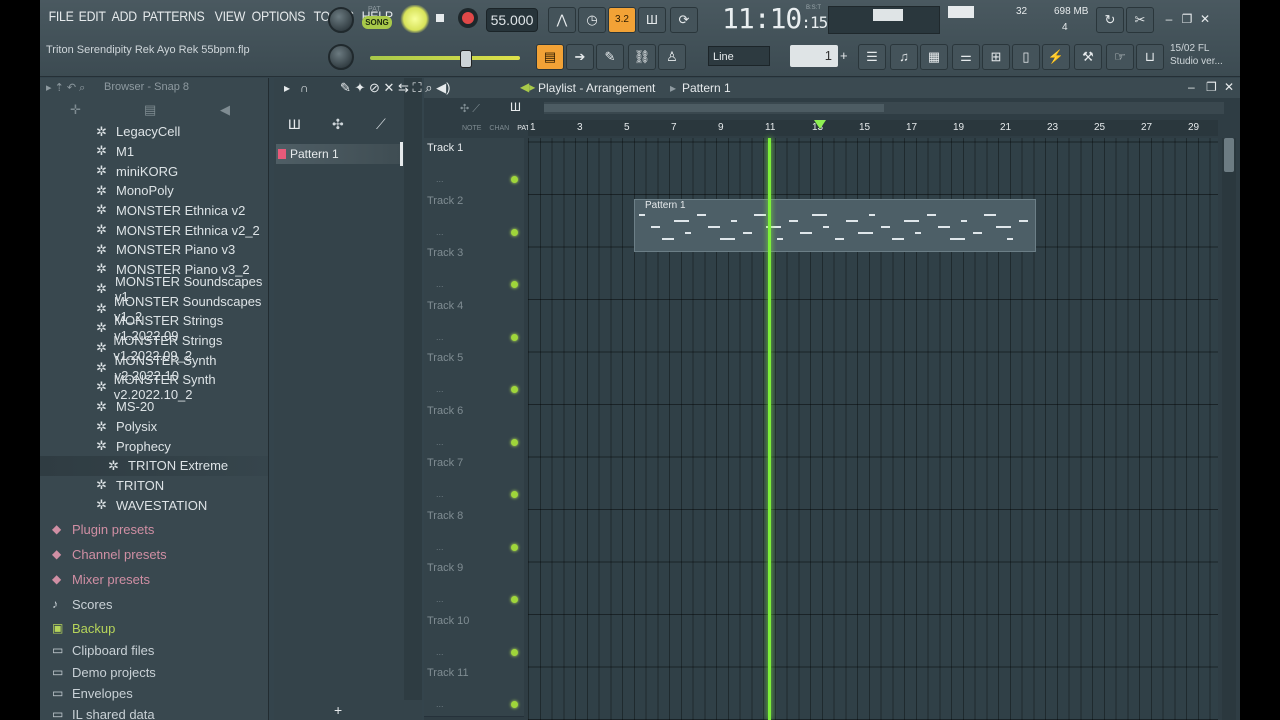 Image resolution: width=1280 pixels, height=720 pixels. I want to click on browser-item: ✲ MONSTER Ethnica v2_2, so click(154, 230).